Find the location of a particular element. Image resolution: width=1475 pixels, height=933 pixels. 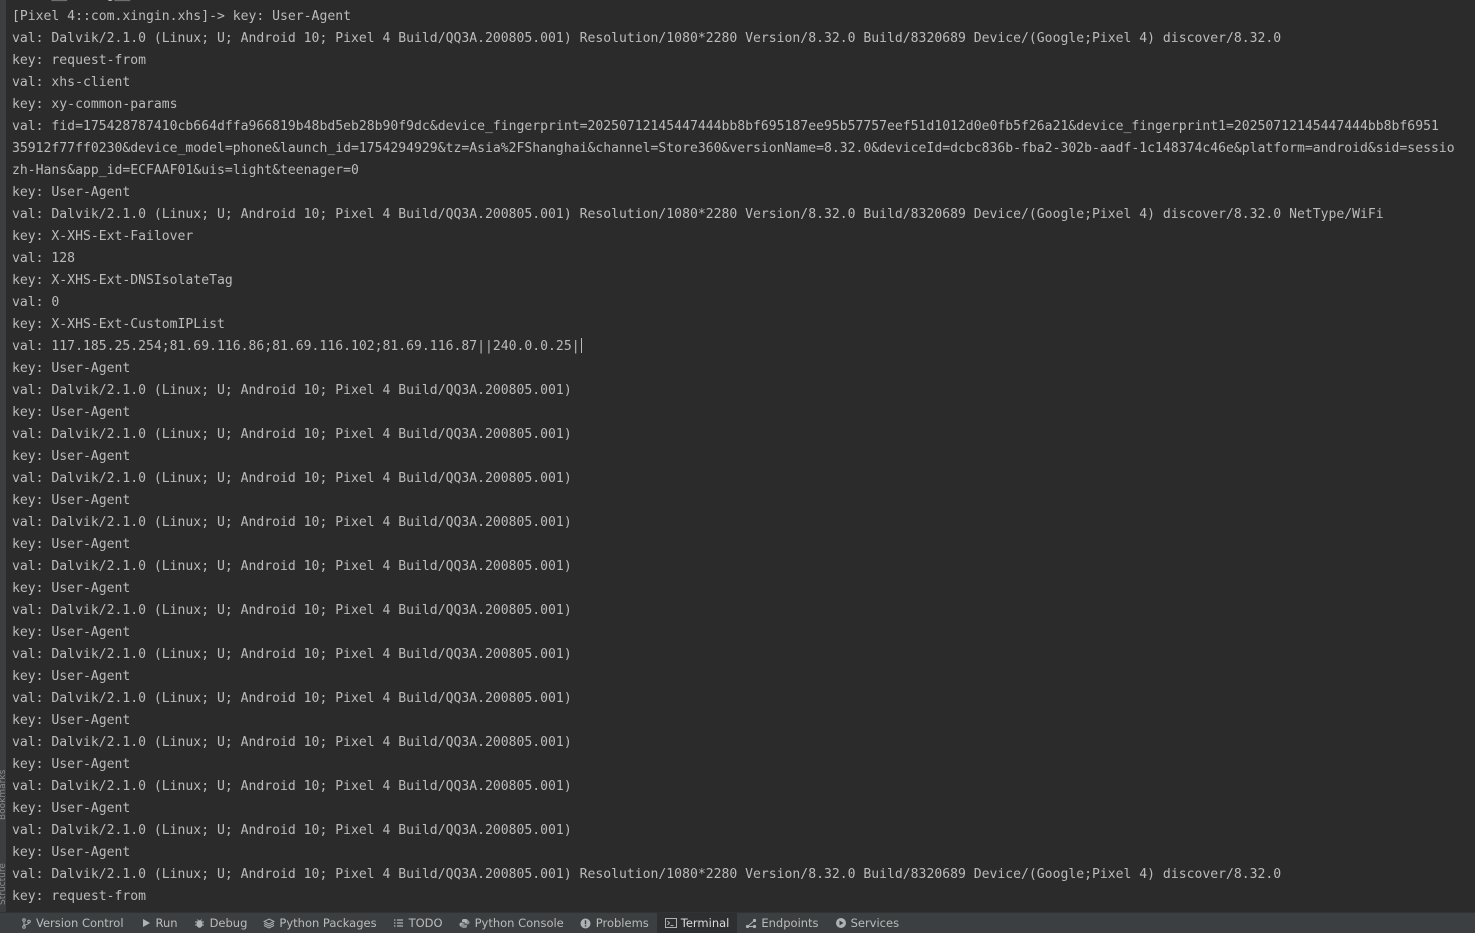

tool-tab-services: Services is located at coordinates (867, 923).